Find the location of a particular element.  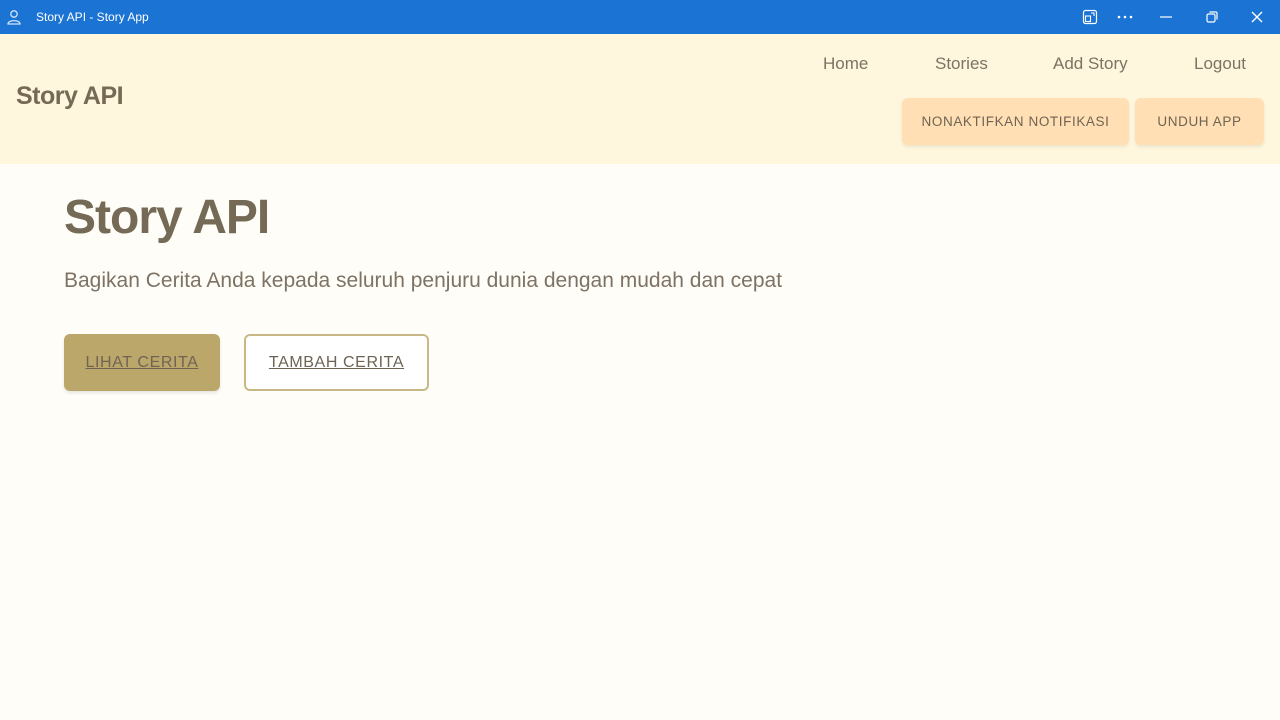

minimize-button is located at coordinates (1166, 17).